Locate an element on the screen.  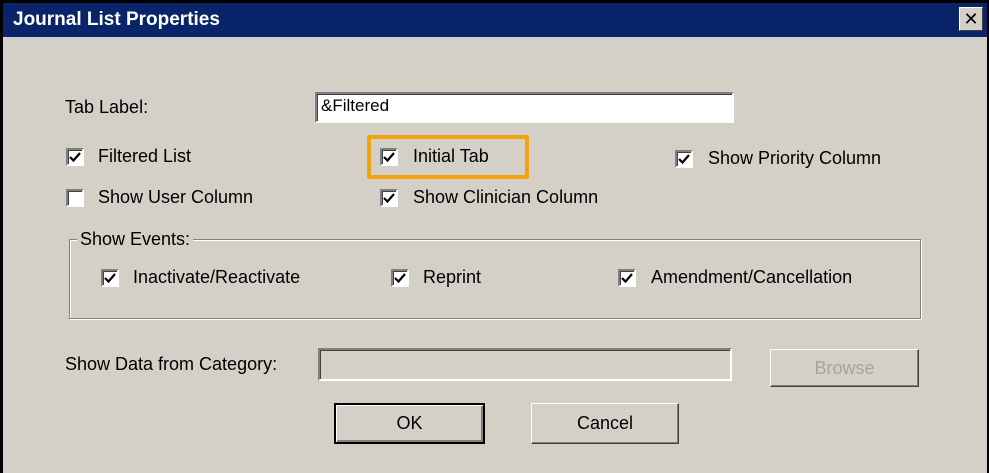
cancel-button: Cancel is located at coordinates (605, 423).